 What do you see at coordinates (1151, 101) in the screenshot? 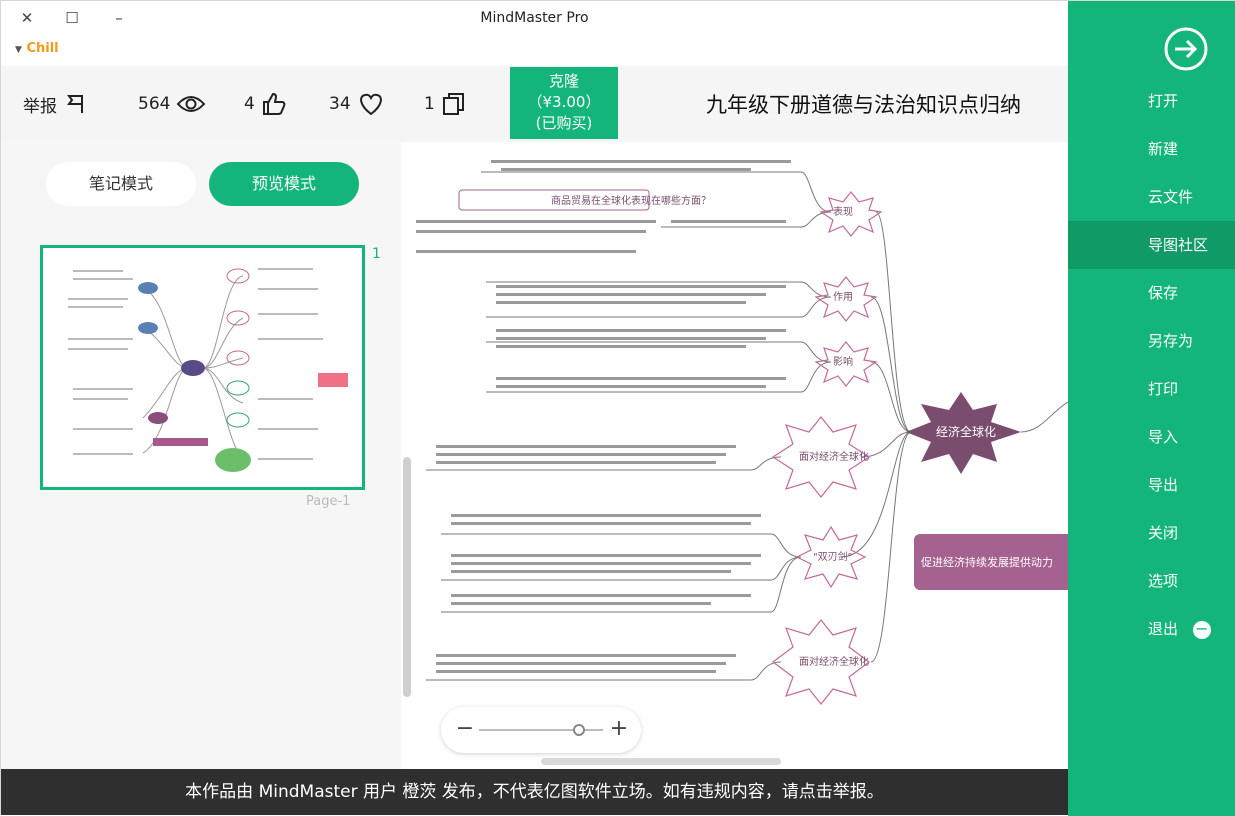
I see `menu-open: 打开` at bounding box center [1151, 101].